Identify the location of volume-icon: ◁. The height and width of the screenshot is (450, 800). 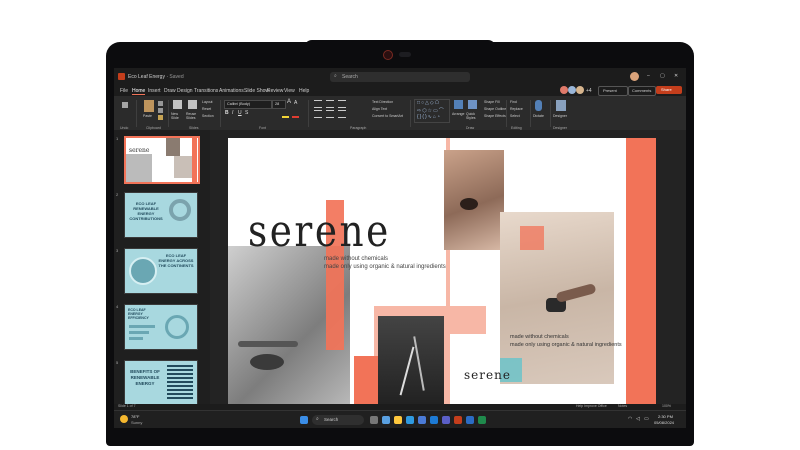
(638, 419).